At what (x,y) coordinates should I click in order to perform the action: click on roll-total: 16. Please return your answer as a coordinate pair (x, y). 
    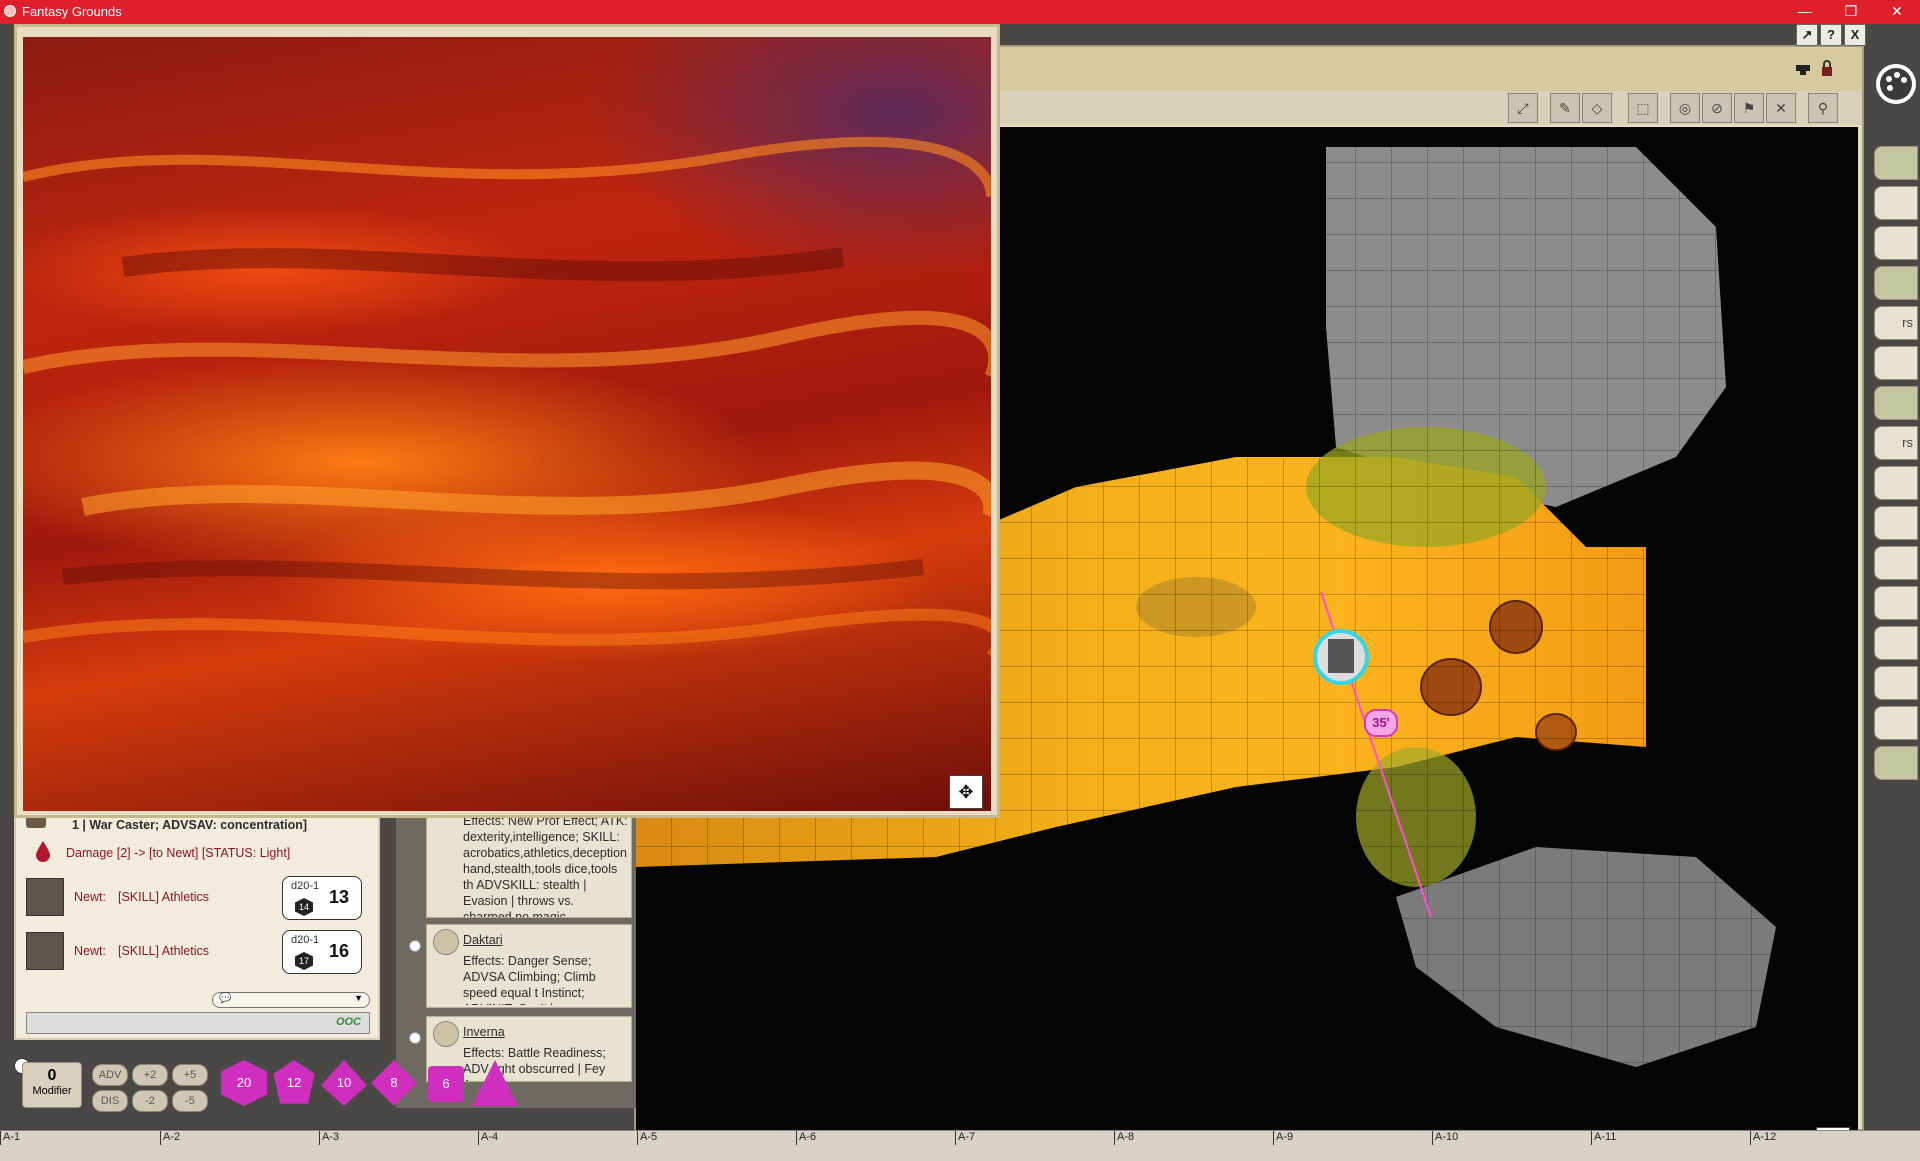
    Looking at the image, I should click on (339, 951).